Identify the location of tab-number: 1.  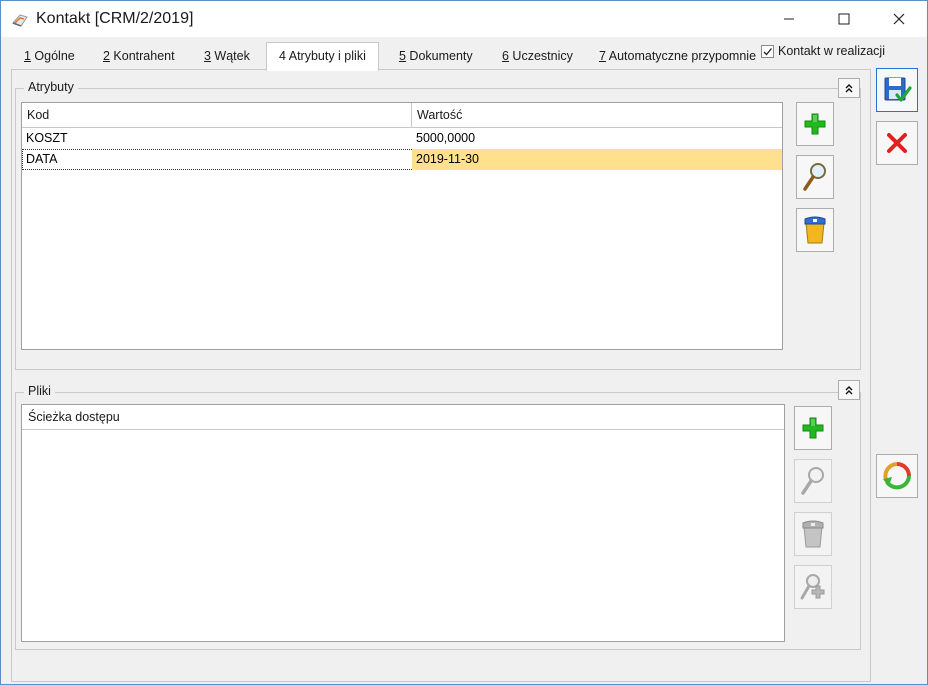
(27, 56).